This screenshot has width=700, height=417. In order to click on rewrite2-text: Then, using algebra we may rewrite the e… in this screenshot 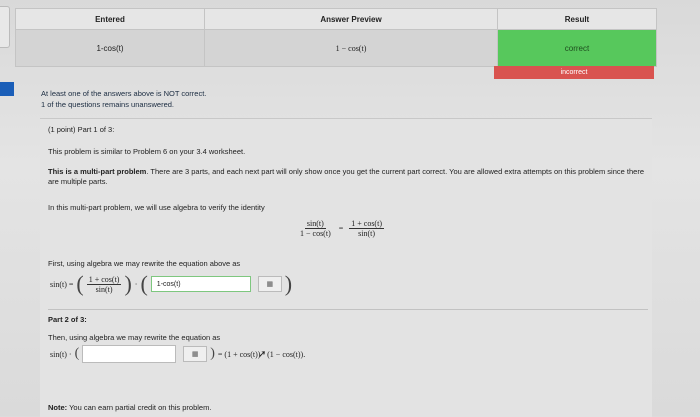, I will do `click(134, 337)`.